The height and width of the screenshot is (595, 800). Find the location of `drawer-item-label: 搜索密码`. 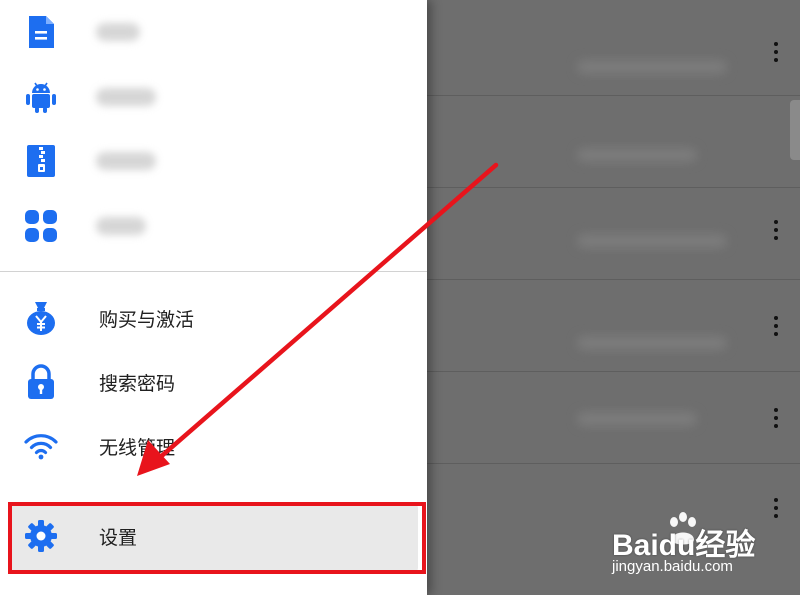

drawer-item-label: 搜索密码 is located at coordinates (137, 383).